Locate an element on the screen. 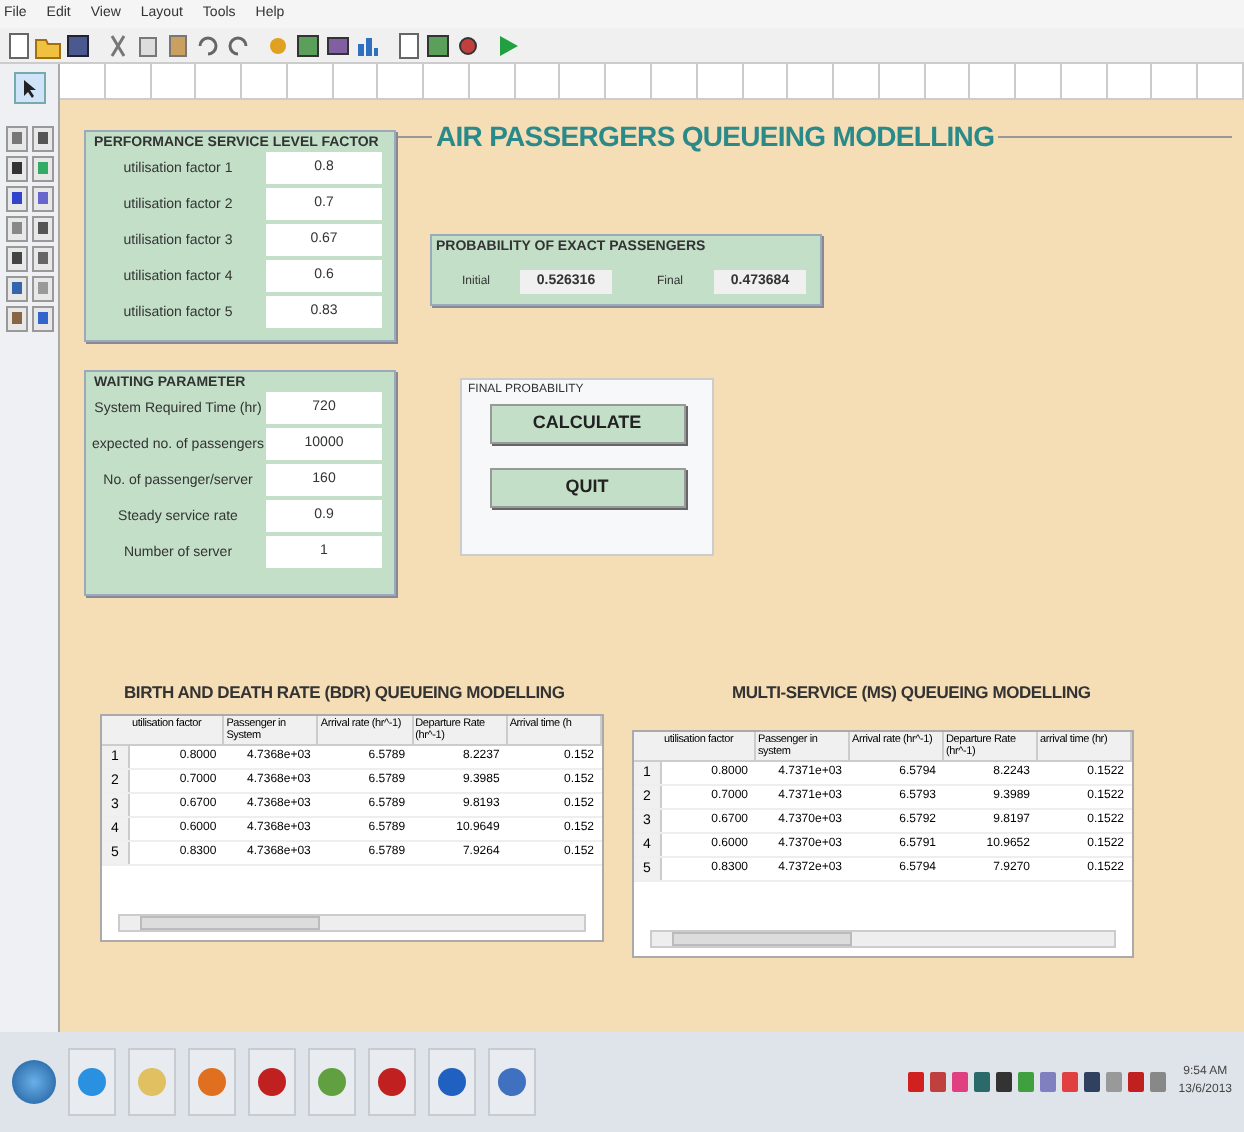 The width and height of the screenshot is (1244, 1132). pointer-tool-icon is located at coordinates (29, 88).